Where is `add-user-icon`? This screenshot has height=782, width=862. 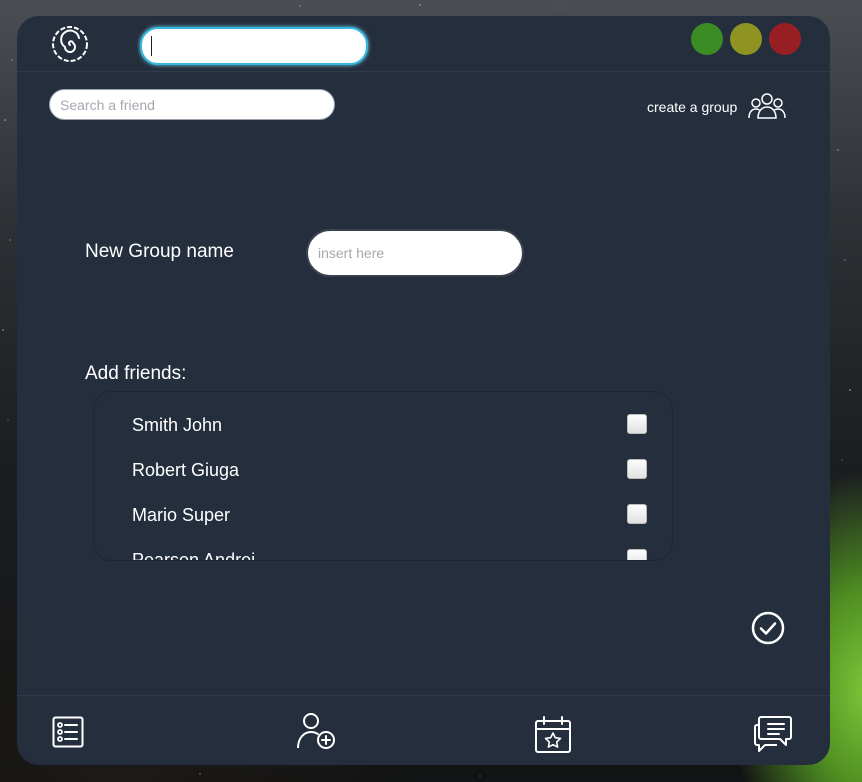 add-user-icon is located at coordinates (317, 731).